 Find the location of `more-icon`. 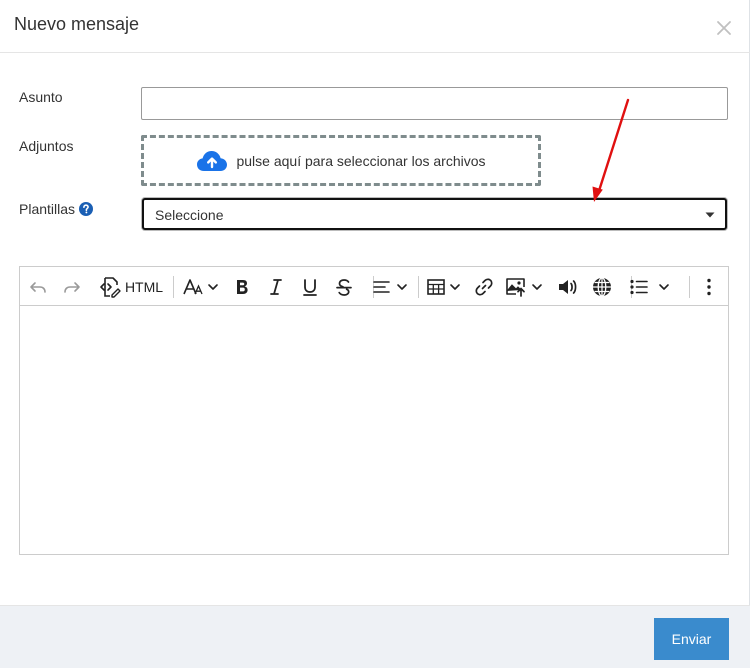

more-icon is located at coordinates (709, 286).